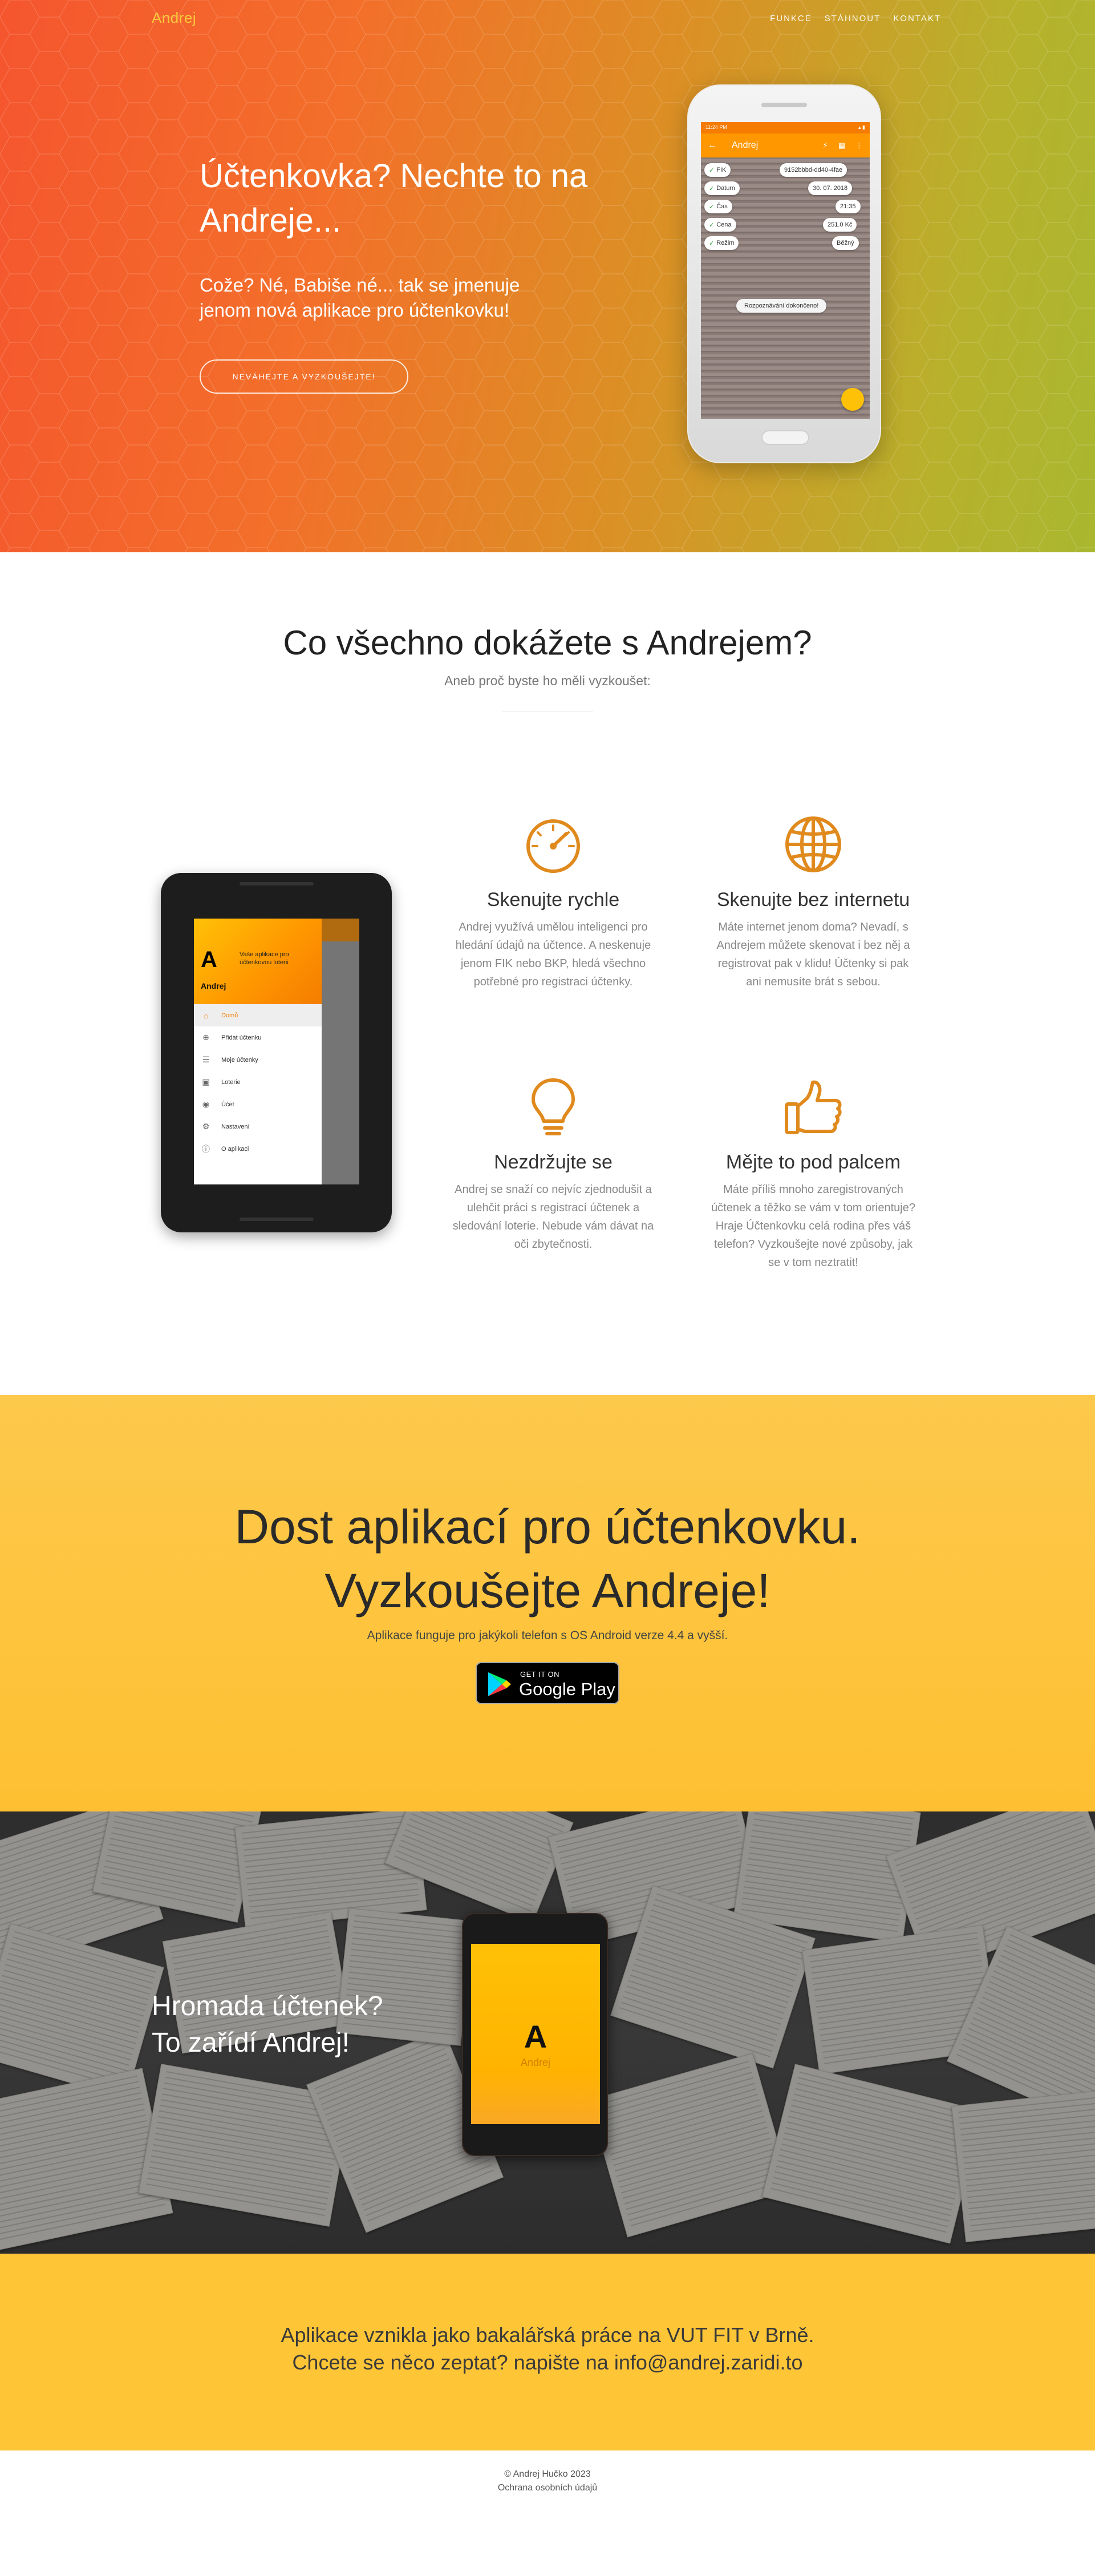 The image size is (1095, 2576). What do you see at coordinates (785, 145) in the screenshot?
I see `phone-app-bar: ← Andrej ⚡ ▦ ⋮` at bounding box center [785, 145].